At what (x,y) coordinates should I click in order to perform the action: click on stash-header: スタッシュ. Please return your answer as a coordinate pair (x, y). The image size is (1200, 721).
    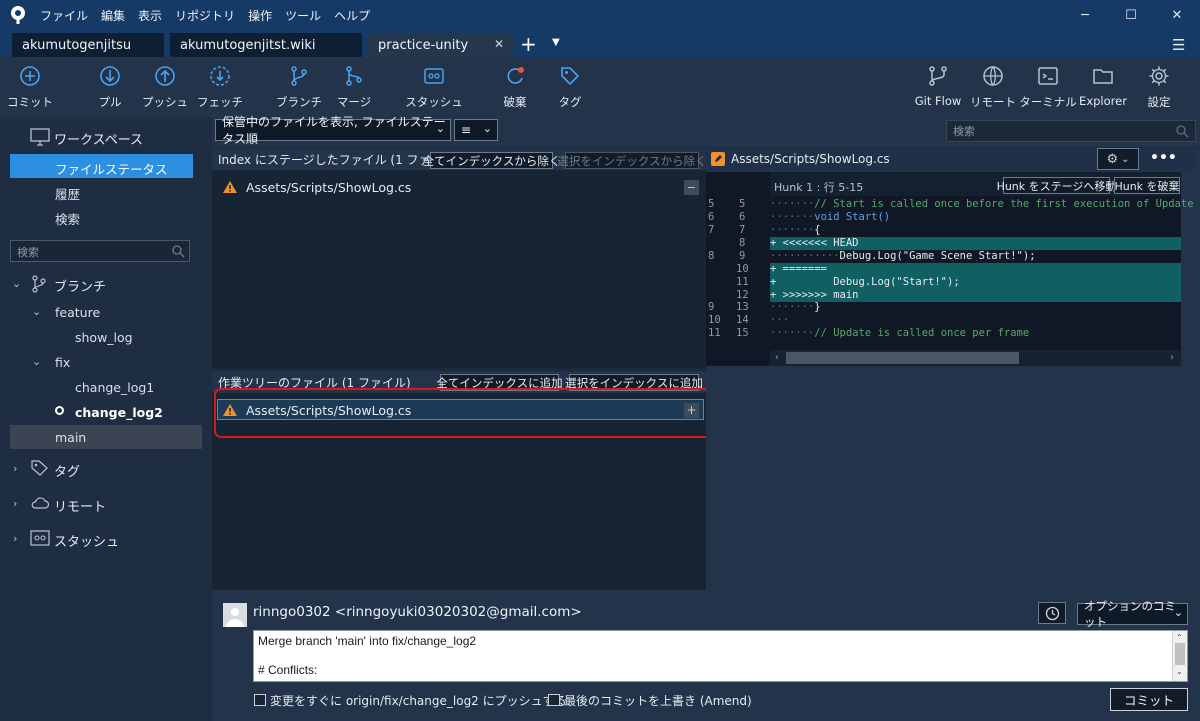
    Looking at the image, I should click on (86, 540).